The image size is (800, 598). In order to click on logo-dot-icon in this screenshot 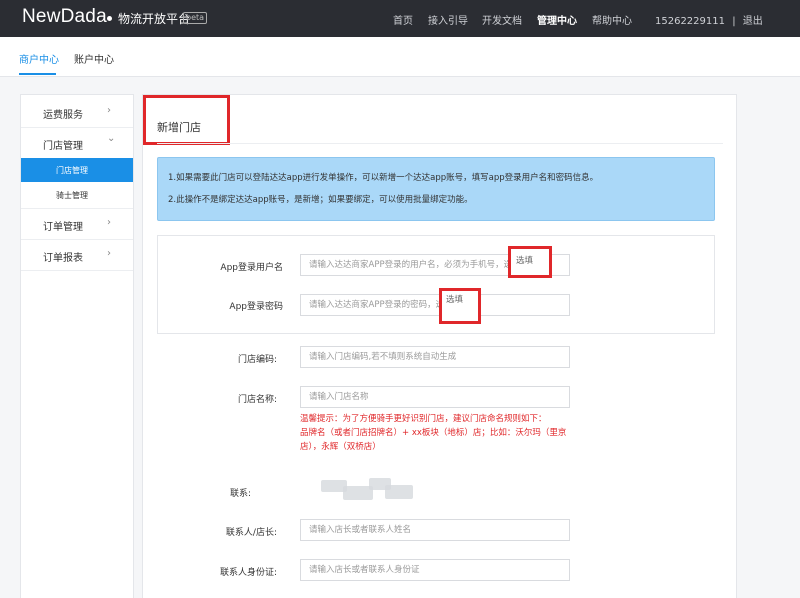, I will do `click(109, 18)`.